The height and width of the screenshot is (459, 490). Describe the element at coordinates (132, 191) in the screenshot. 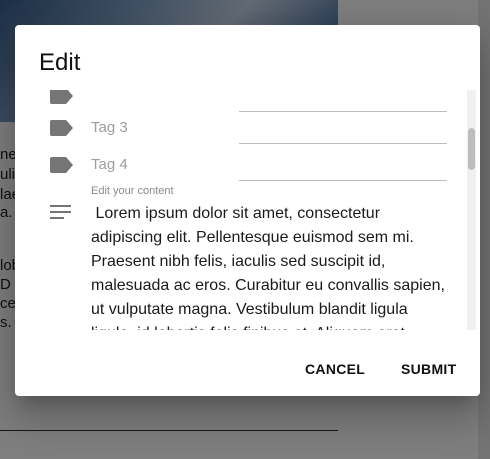

I see `content-caption: Edit your content` at that location.